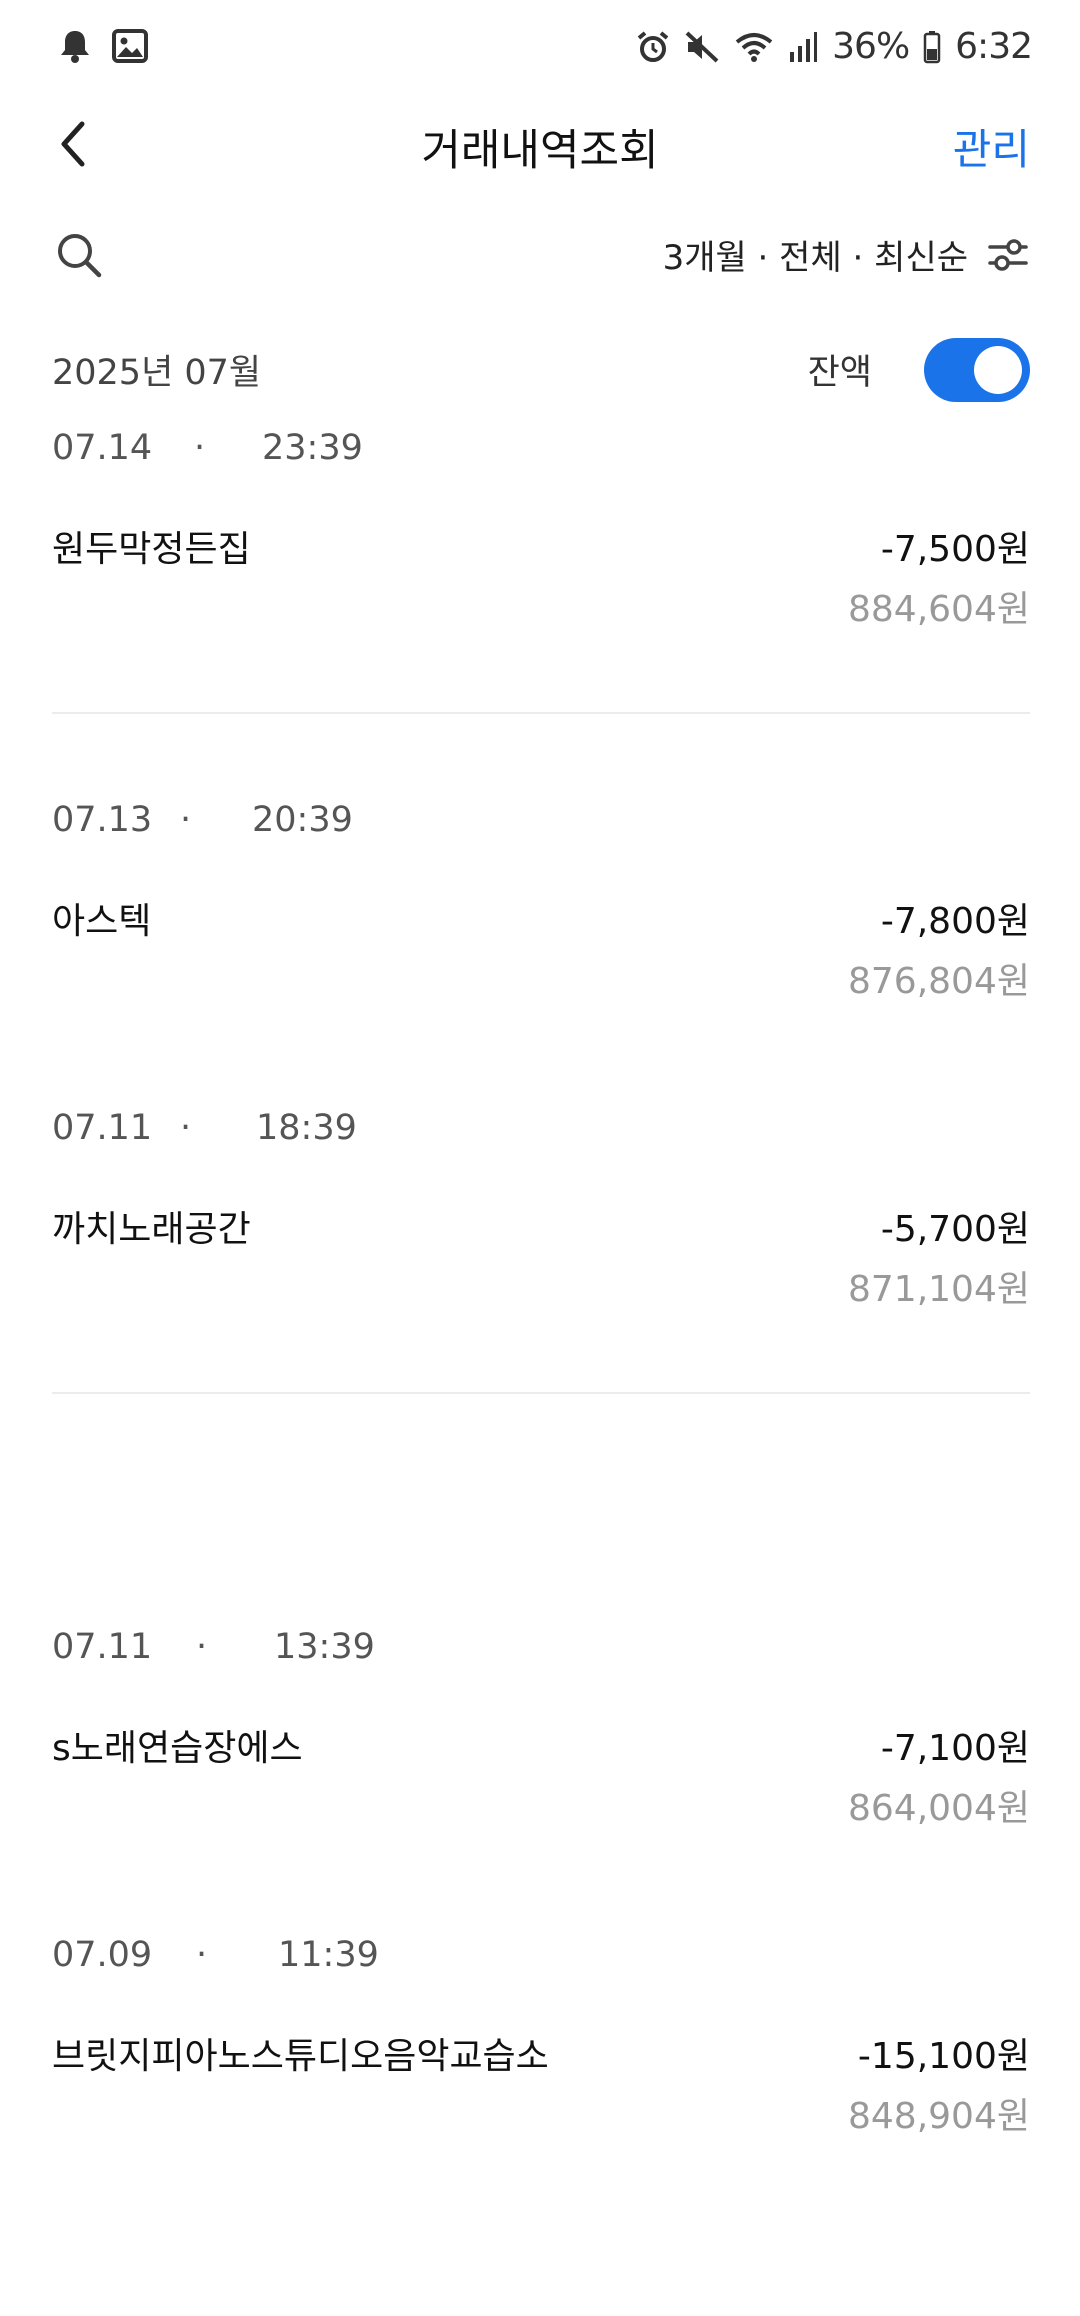  What do you see at coordinates (151, 549) in the screenshot?
I see `transaction-merchant: 원두막정든집` at bounding box center [151, 549].